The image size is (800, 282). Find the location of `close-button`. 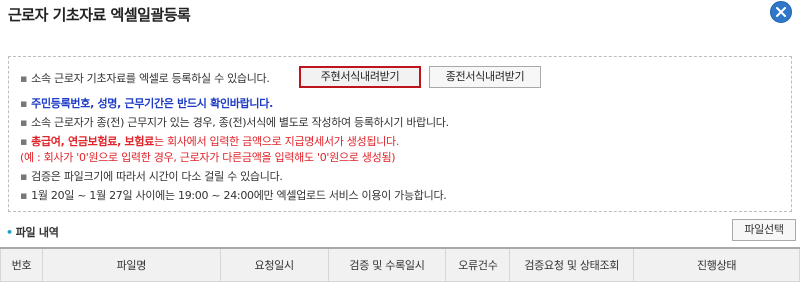

close-button is located at coordinates (781, 12).